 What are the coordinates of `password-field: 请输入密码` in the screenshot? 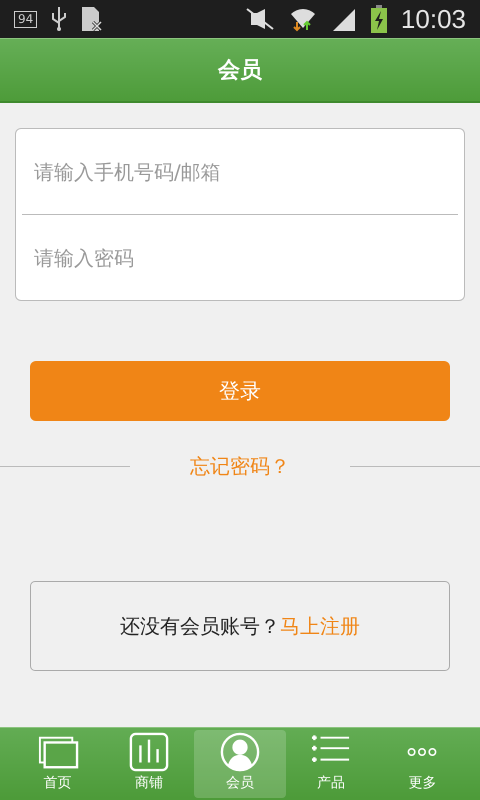 It's located at (240, 258).